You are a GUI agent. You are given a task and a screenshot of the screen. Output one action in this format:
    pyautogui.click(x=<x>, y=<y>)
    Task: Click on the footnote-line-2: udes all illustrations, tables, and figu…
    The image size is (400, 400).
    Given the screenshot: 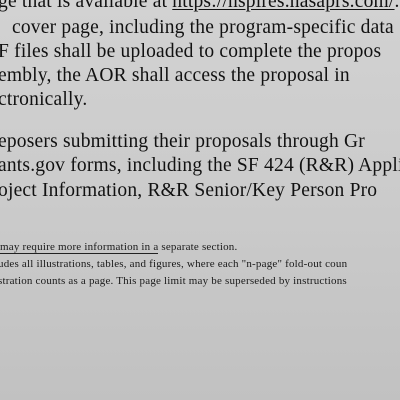 What is the action you would take?
    pyautogui.click(x=174, y=264)
    